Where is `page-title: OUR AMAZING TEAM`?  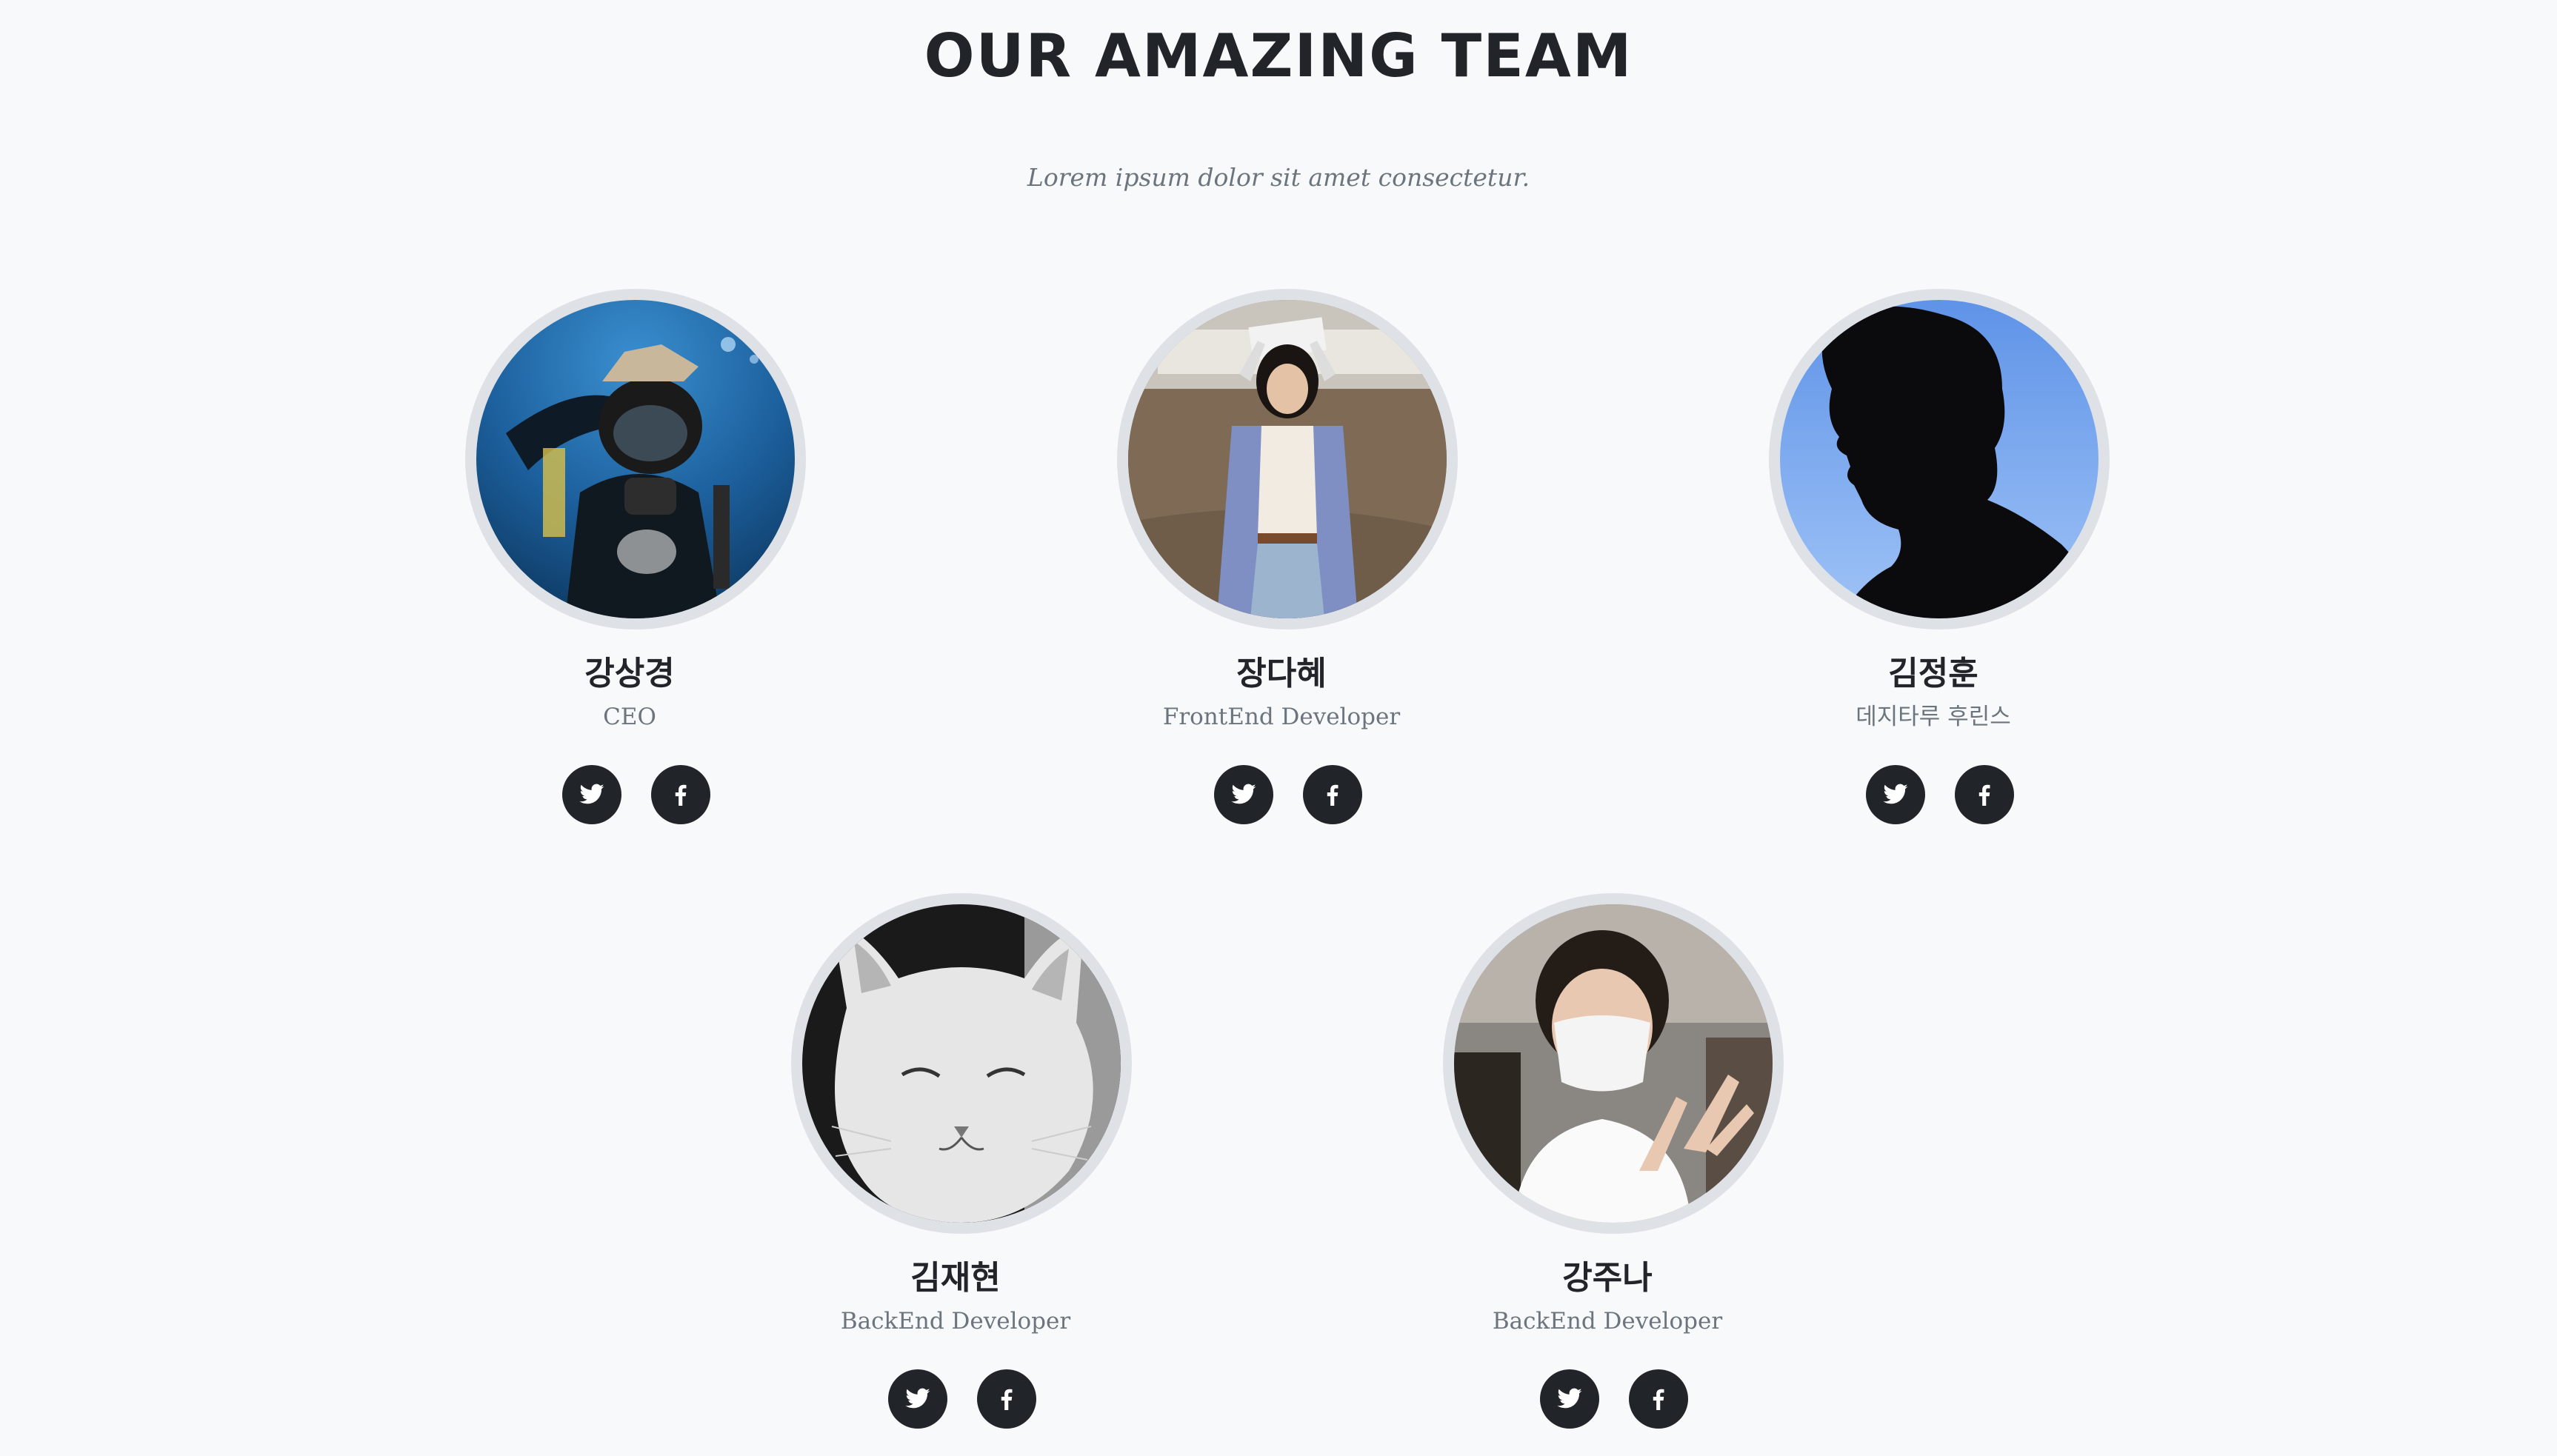 page-title: OUR AMAZING TEAM is located at coordinates (1278, 55).